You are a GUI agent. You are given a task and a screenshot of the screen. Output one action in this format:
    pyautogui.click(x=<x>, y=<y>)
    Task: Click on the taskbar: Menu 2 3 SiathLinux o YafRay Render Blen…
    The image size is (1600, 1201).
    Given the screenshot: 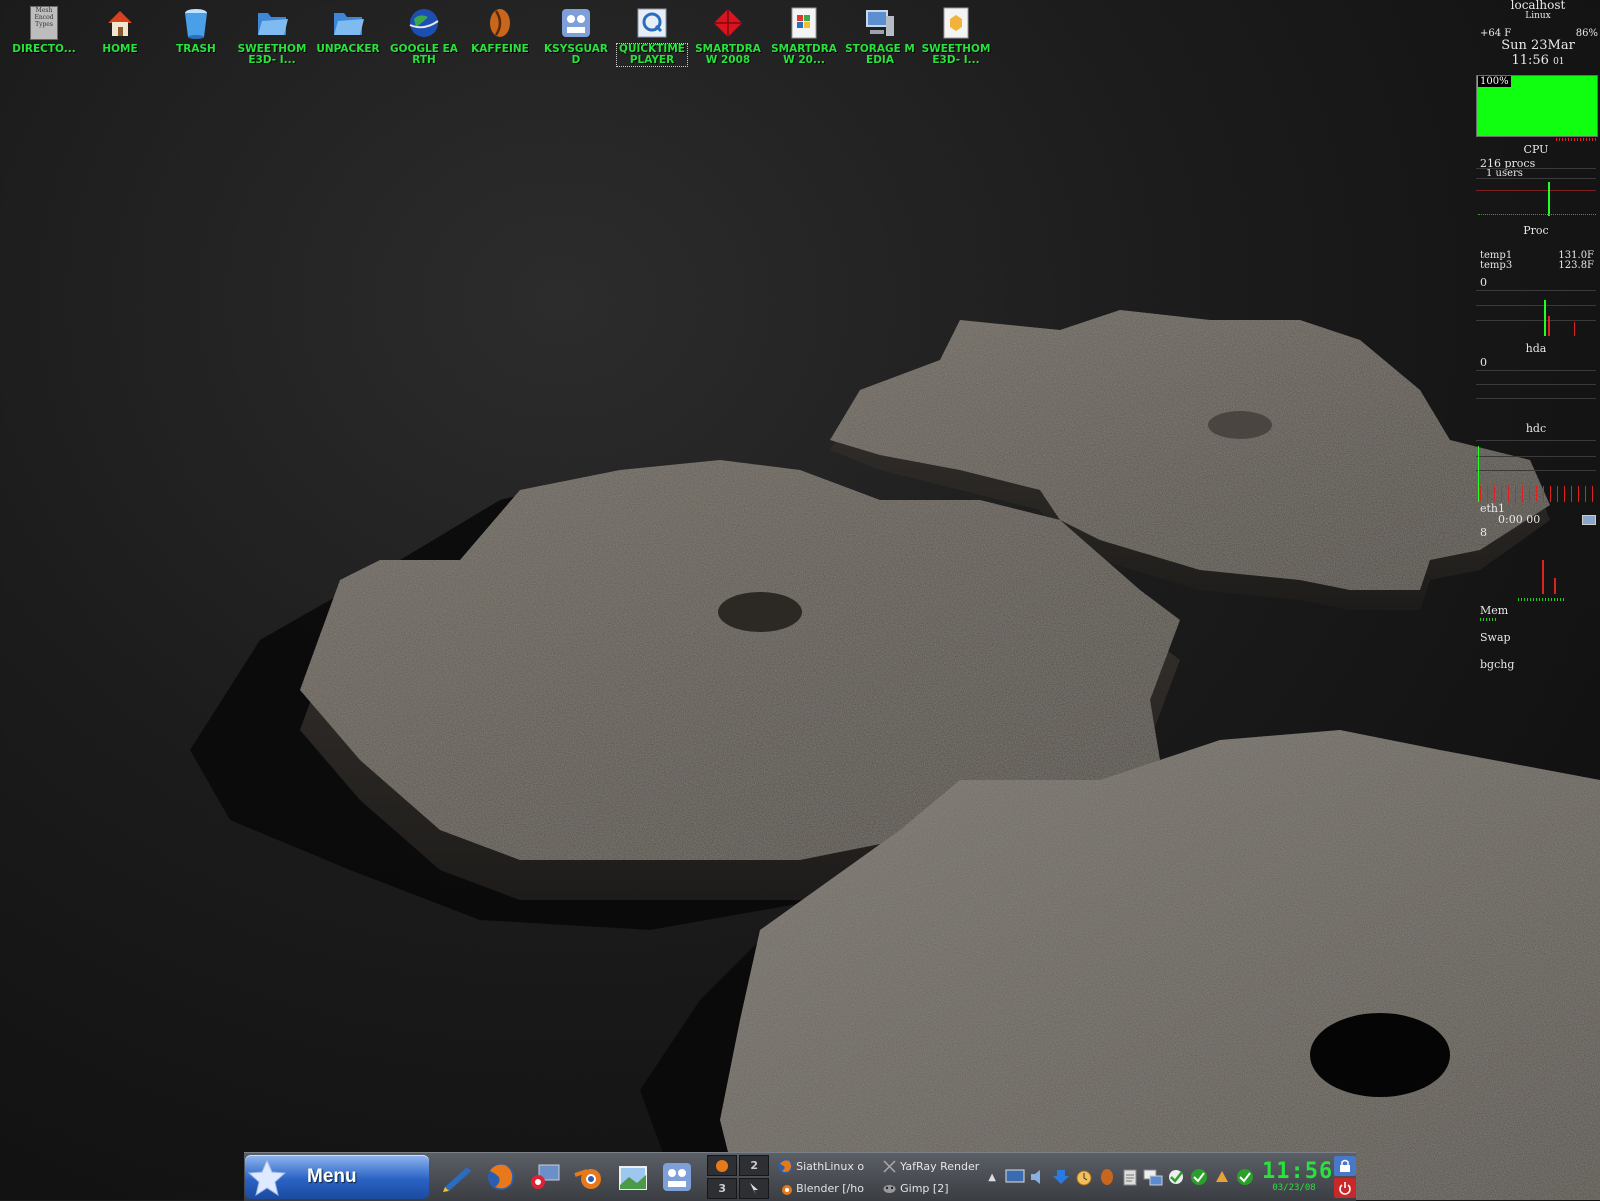 What is the action you would take?
    pyautogui.click(x=800, y=1176)
    